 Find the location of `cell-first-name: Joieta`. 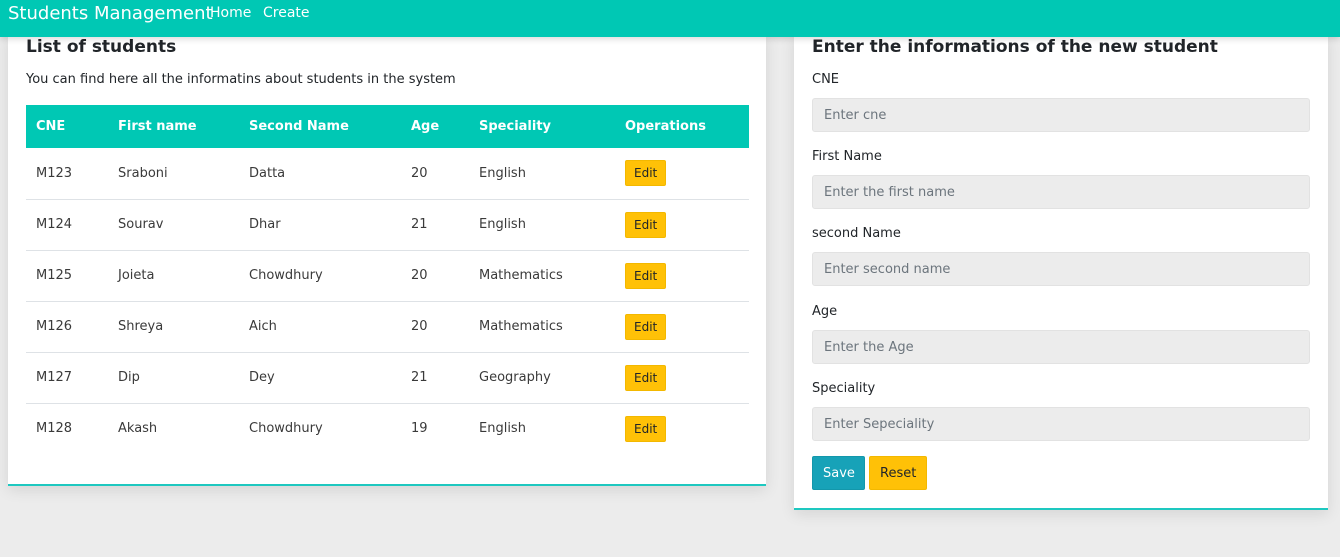

cell-first-name: Joieta is located at coordinates (173, 276).